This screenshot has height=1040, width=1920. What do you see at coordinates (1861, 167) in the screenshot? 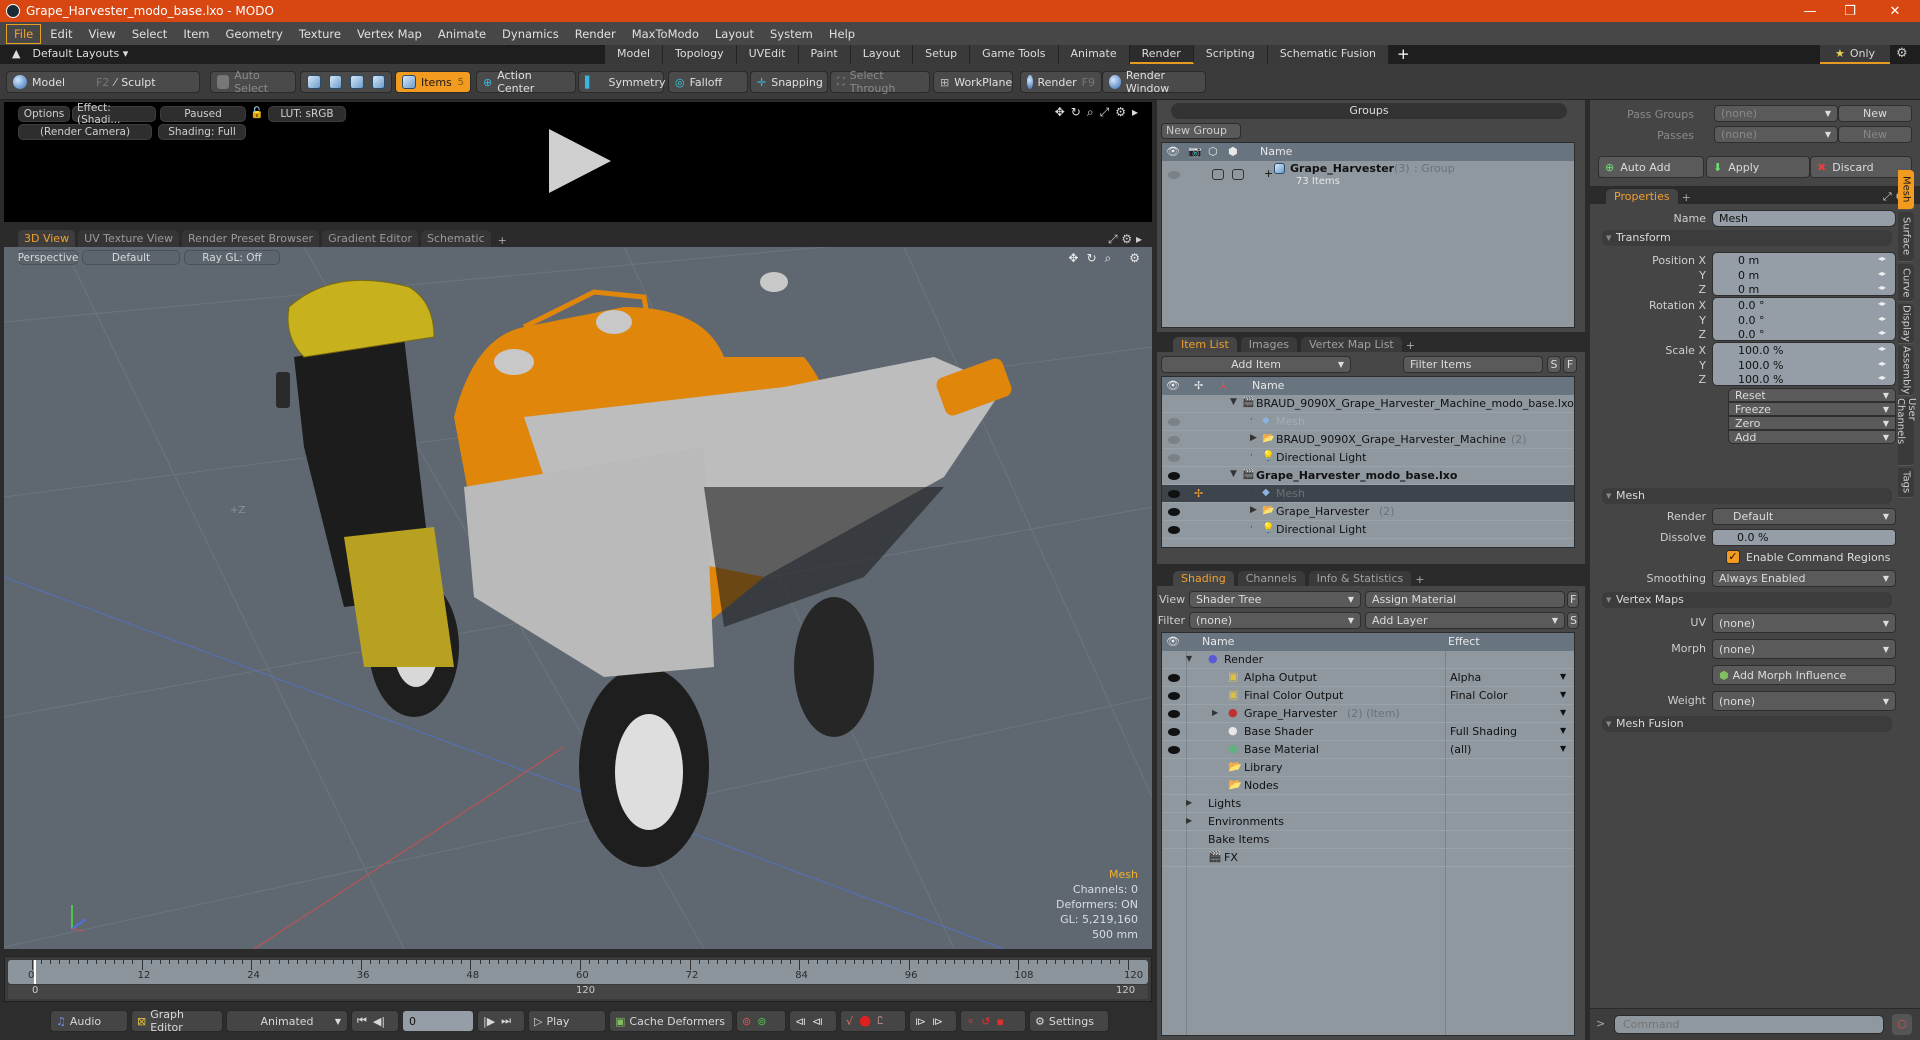
I see `discard-button: ✖ Discard` at bounding box center [1861, 167].